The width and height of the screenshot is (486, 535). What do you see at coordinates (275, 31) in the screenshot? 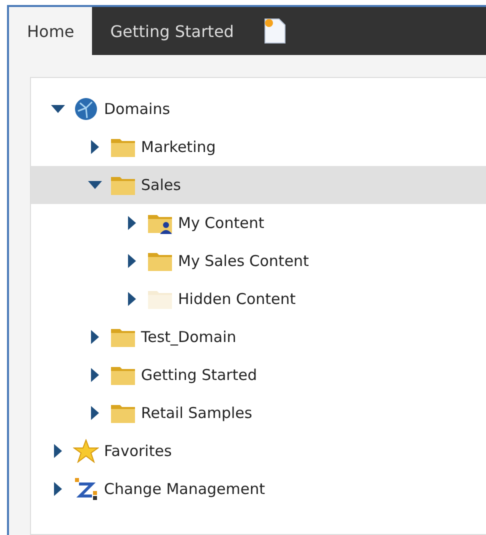
I see `new-tab-icon` at bounding box center [275, 31].